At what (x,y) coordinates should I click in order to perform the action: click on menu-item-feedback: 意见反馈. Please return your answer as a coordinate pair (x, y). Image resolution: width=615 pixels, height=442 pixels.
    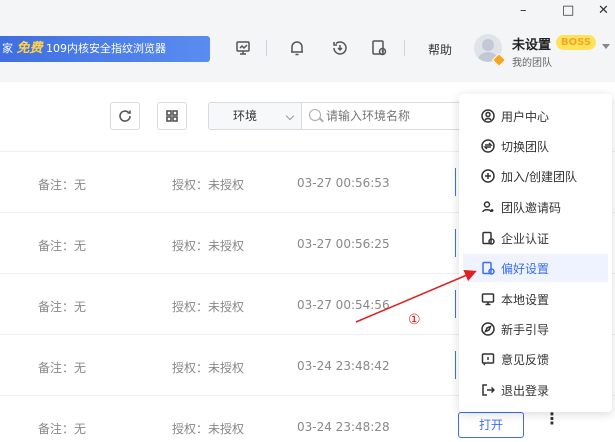
    Looking at the image, I should click on (535, 359).